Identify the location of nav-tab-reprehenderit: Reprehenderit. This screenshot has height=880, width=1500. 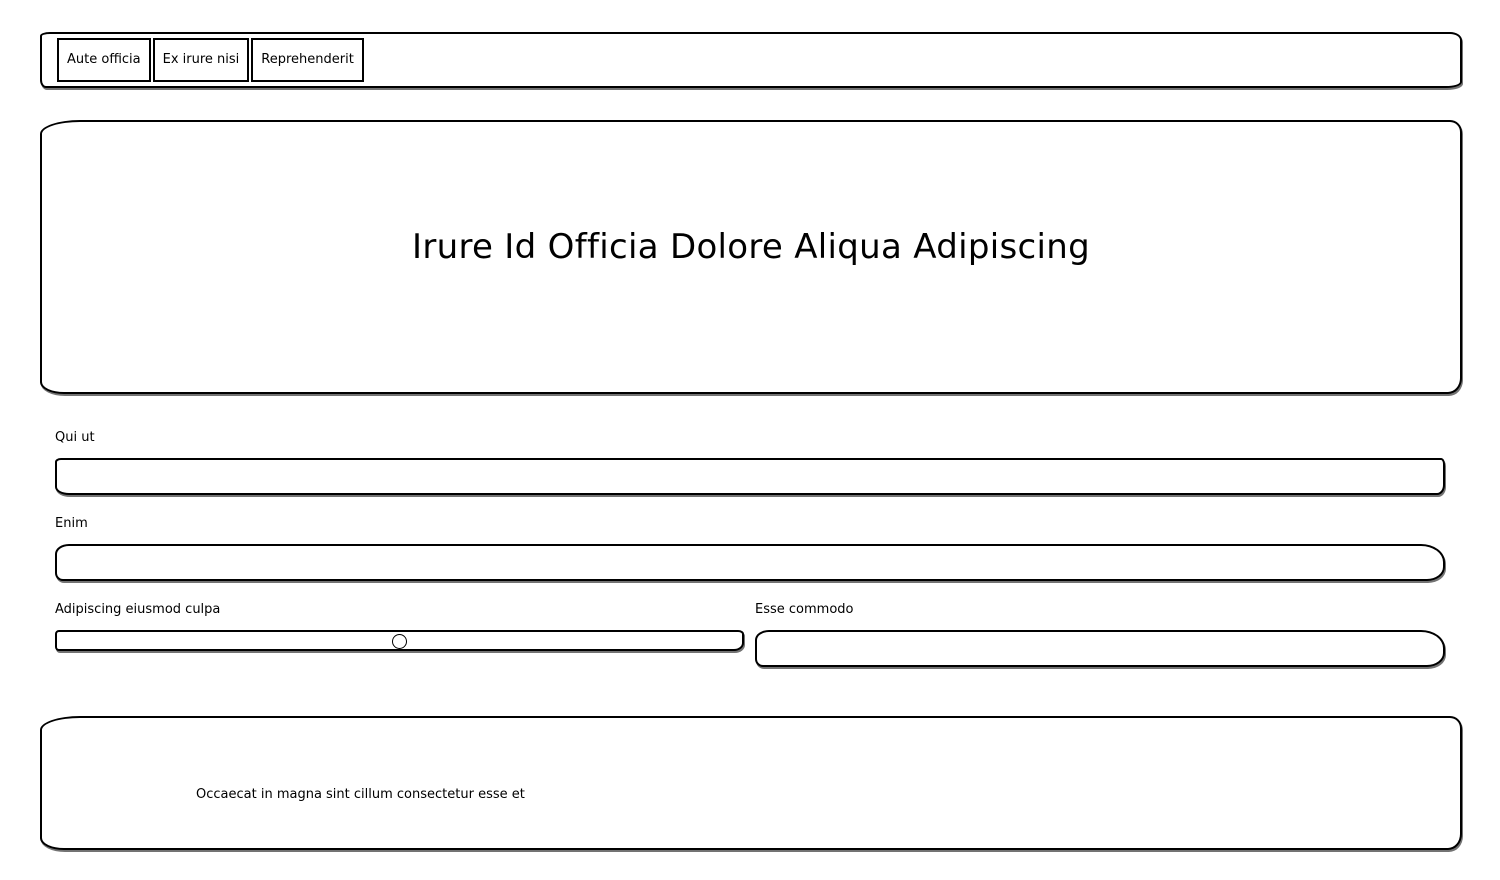
(307, 60).